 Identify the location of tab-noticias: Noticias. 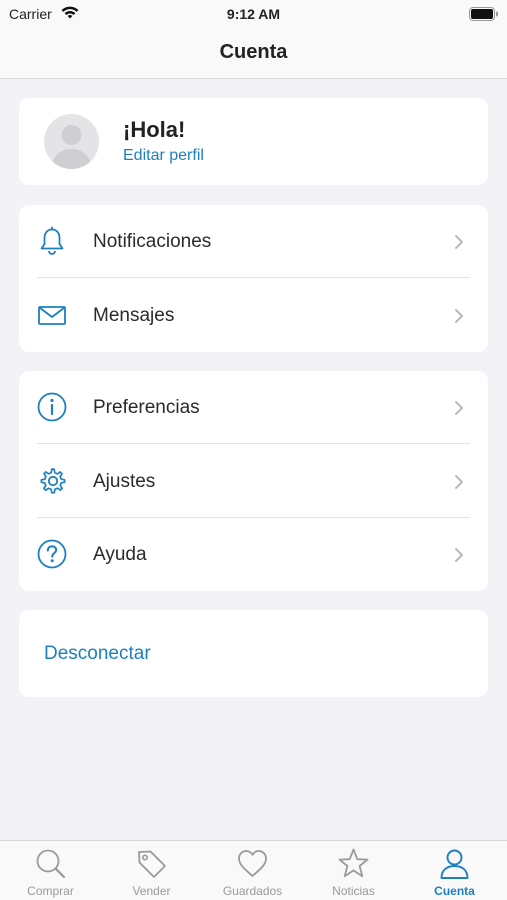
(353, 870).